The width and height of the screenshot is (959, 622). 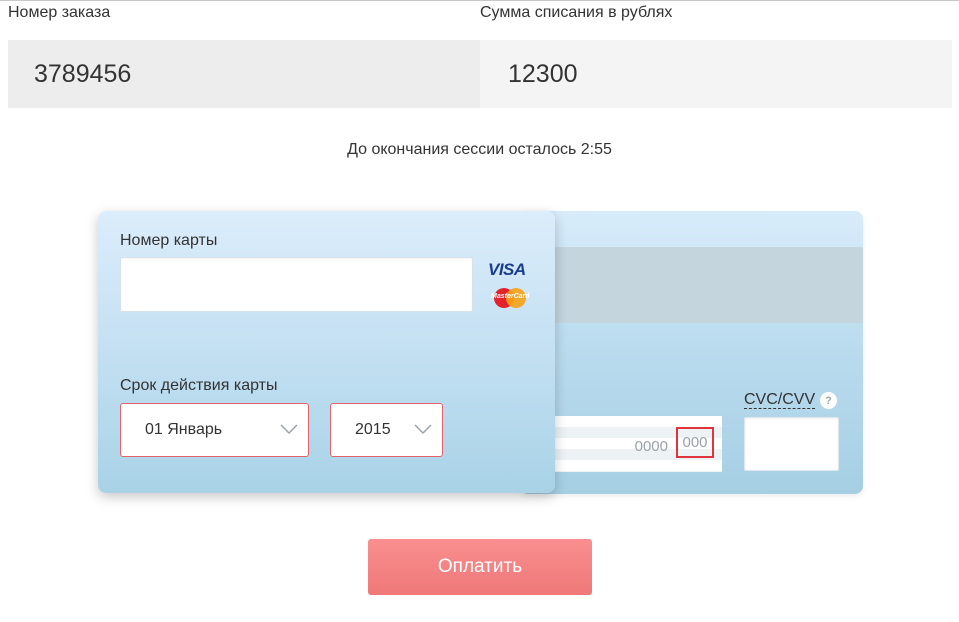 I want to click on sample-card-digits: 0000, so click(x=651, y=446).